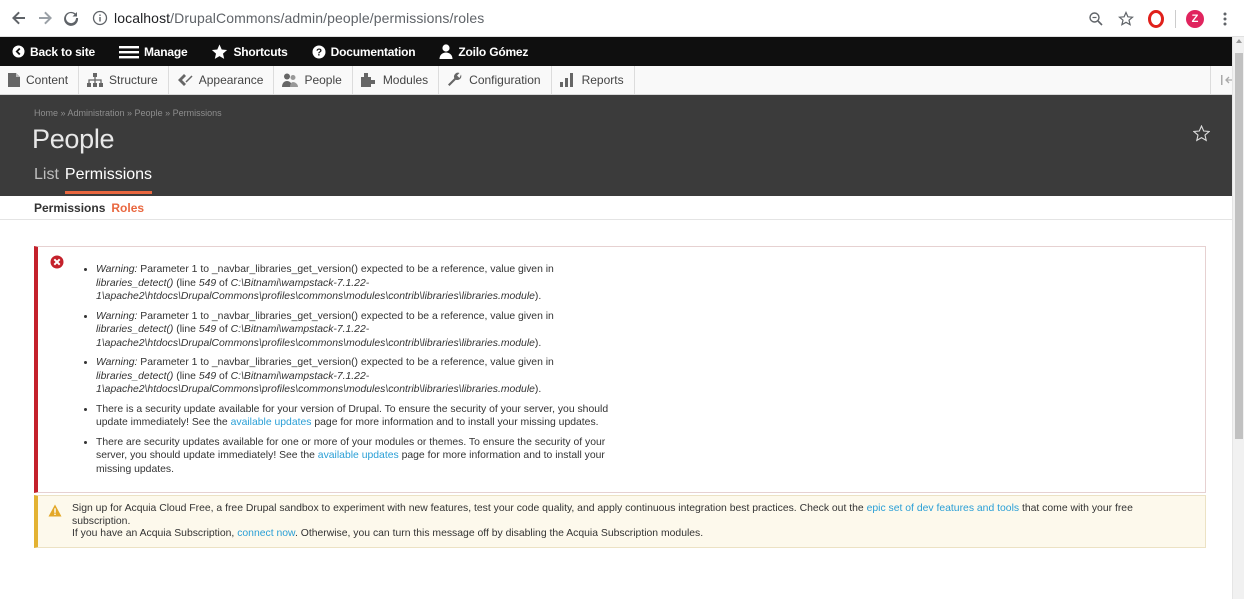 This screenshot has height=599, width=1244. Describe the element at coordinates (219, 52) in the screenshot. I see `star-icon` at that location.